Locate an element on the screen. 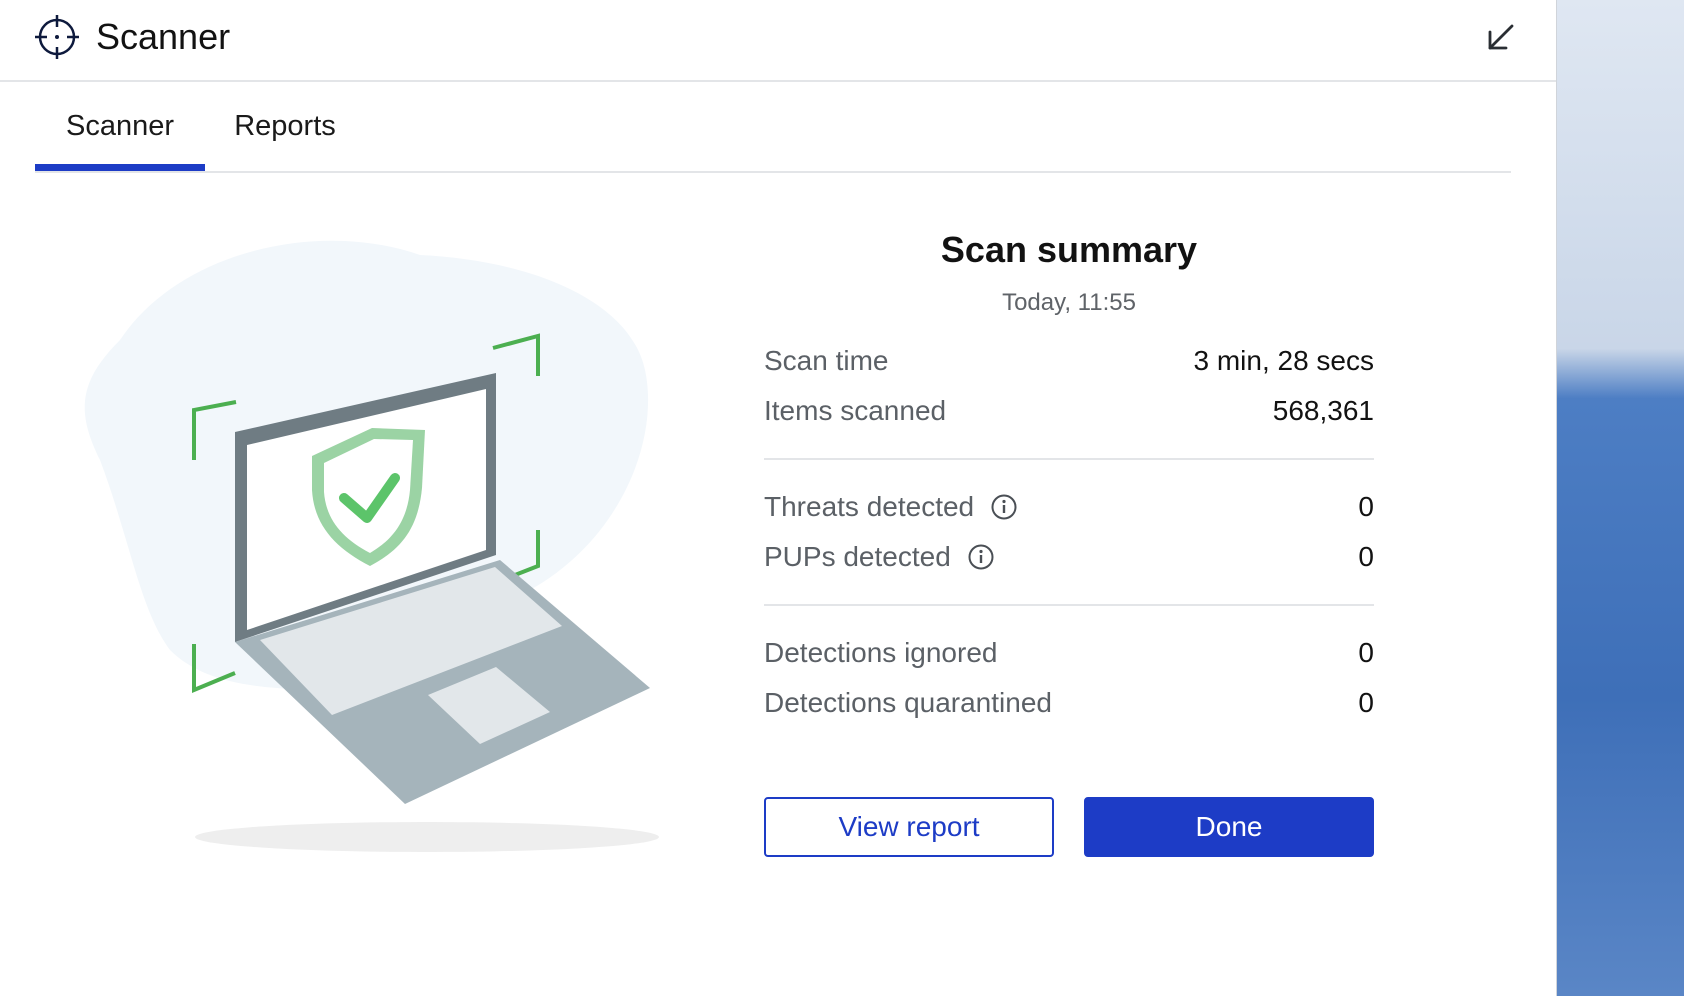  row-threats-detected: Threats detected 0 is located at coordinates (1069, 507).